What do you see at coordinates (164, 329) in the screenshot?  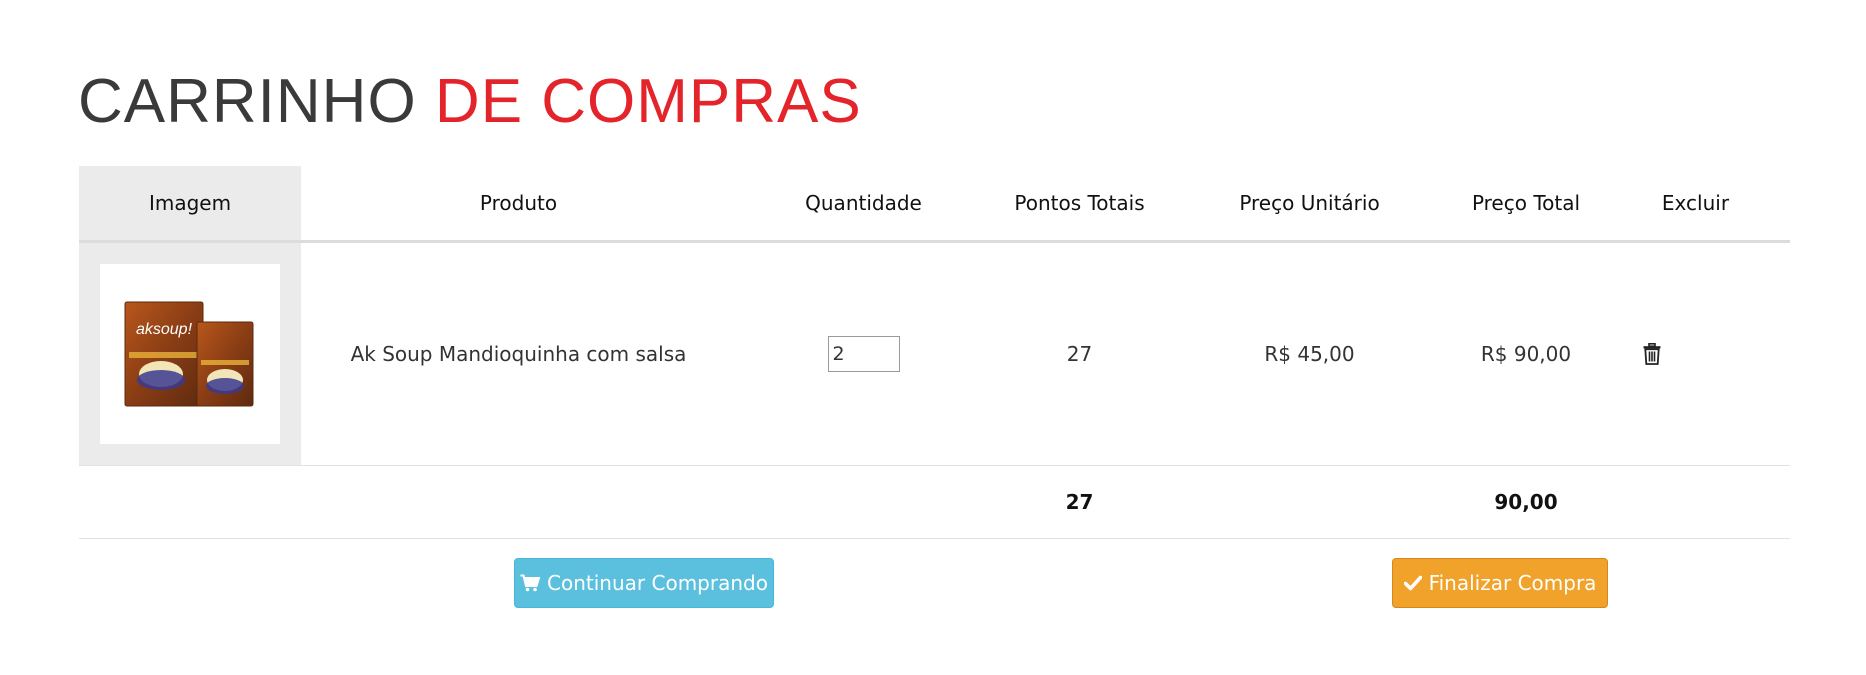 I see `product-package-brand: aksoup!` at bounding box center [164, 329].